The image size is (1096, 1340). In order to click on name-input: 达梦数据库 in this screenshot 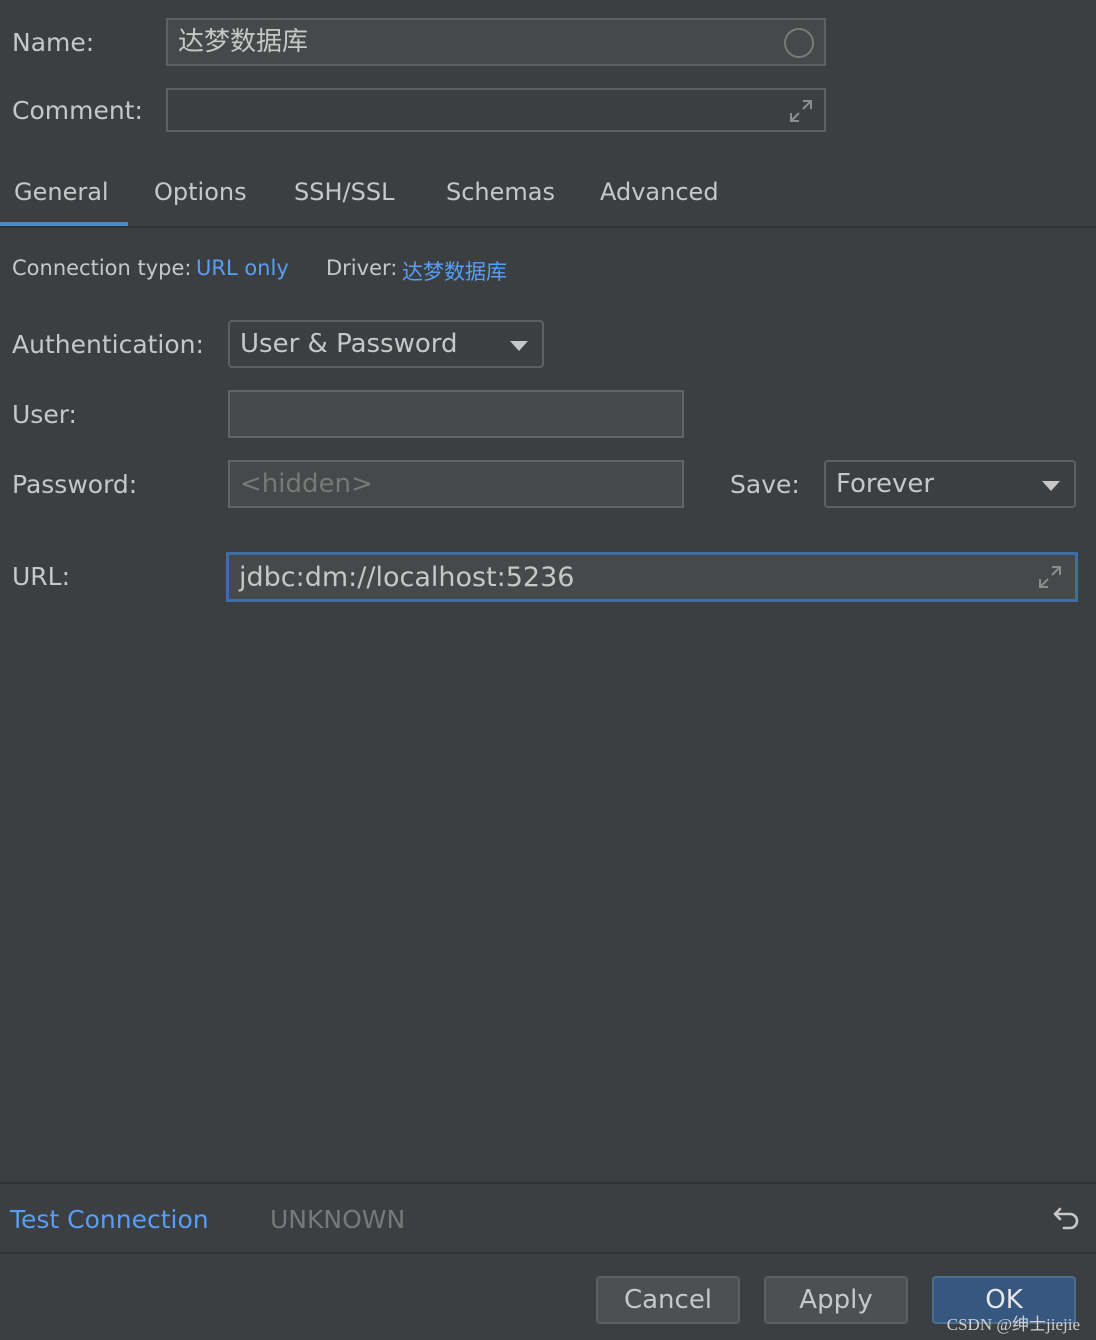, I will do `click(496, 42)`.